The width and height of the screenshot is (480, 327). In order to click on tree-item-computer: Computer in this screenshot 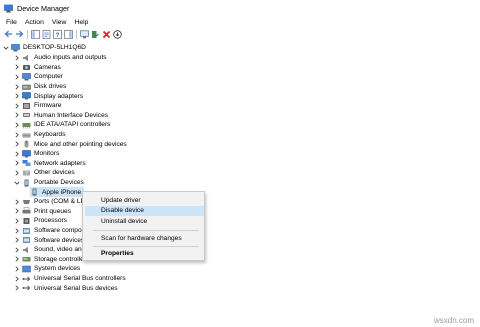, I will do `click(38, 77)`.